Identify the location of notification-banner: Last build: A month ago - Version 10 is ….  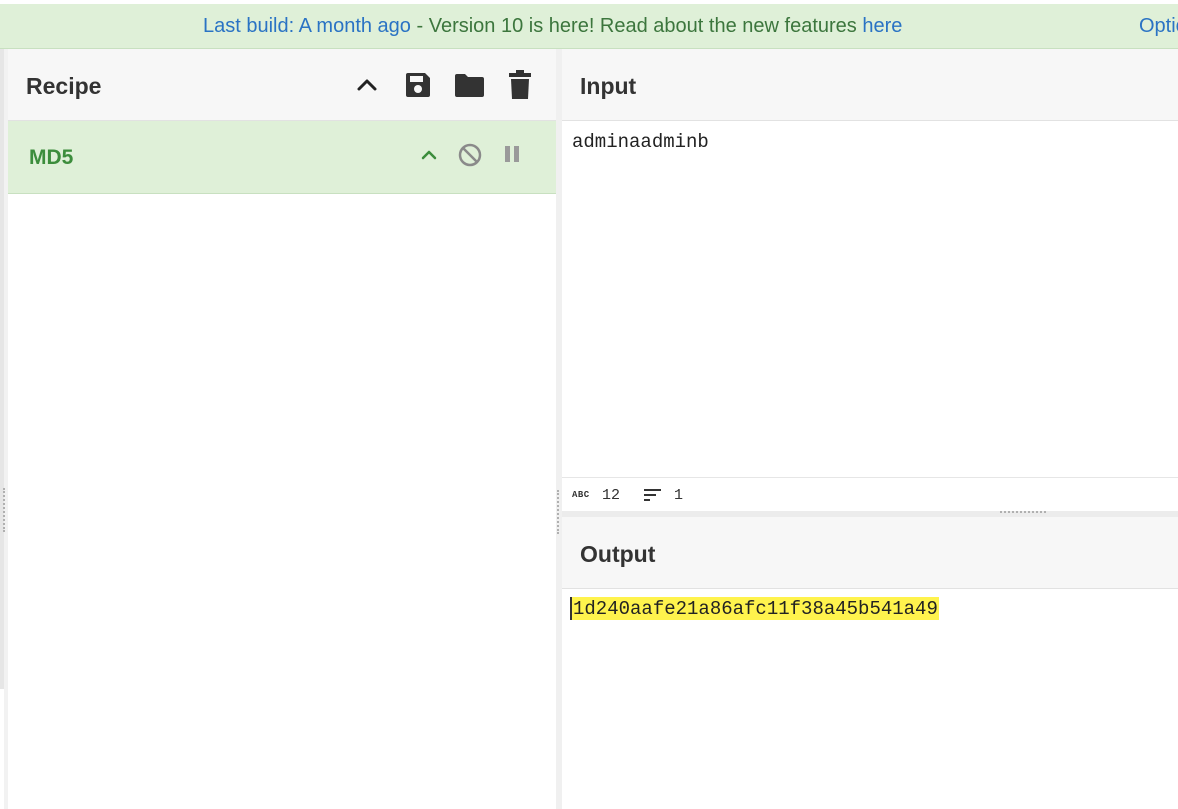
(589, 26).